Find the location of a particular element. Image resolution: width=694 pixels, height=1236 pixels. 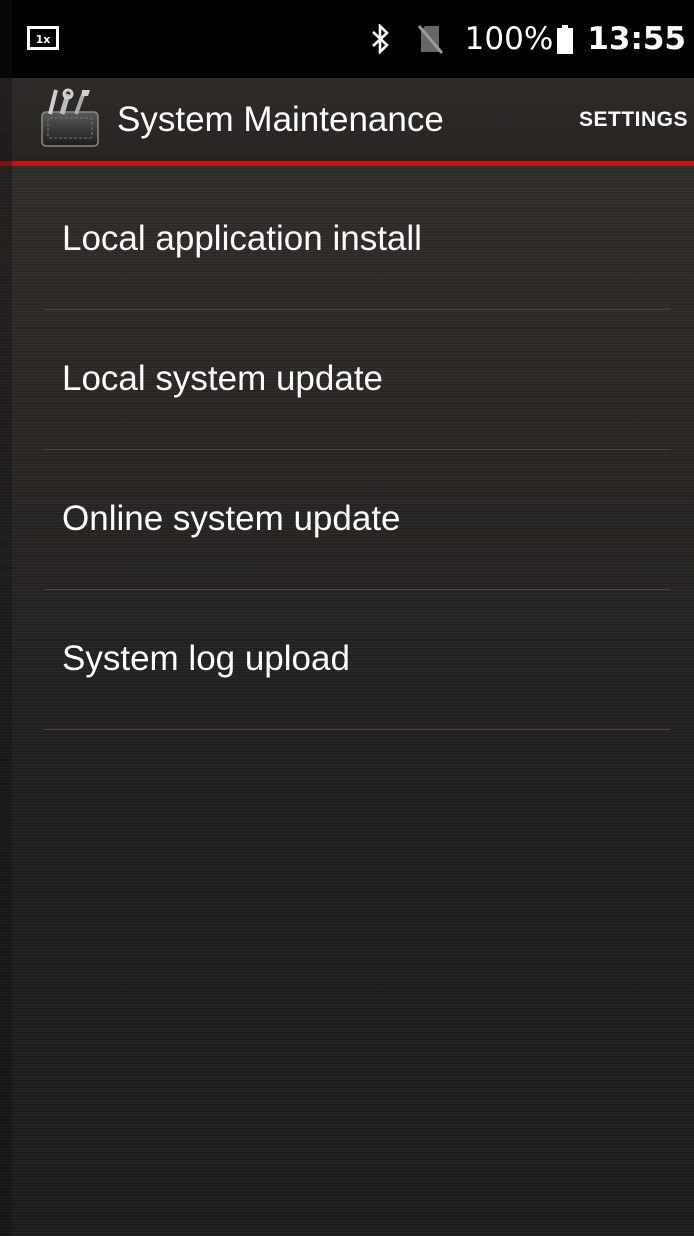

menu-item-label: Local system update is located at coordinates (223, 378).